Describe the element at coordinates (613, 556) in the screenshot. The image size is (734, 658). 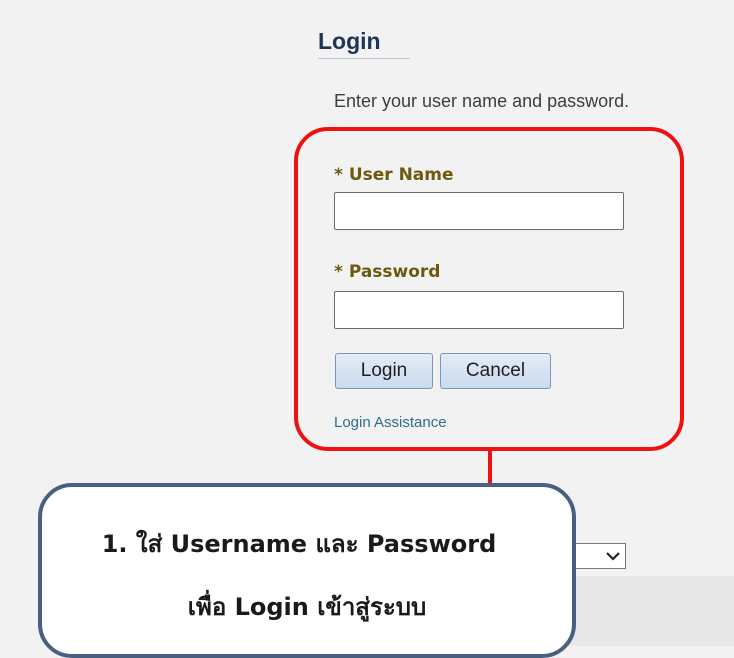
I see `chevron-down-icon` at that location.